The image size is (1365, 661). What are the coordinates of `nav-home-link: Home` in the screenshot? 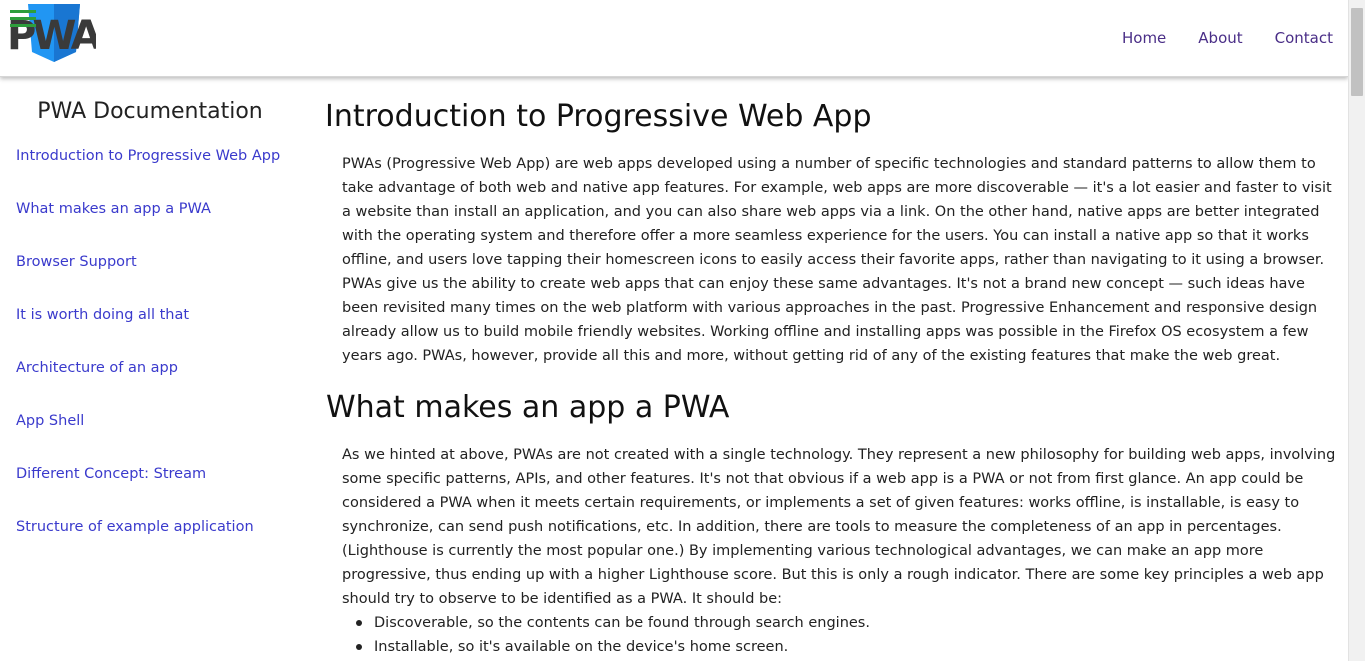 It's located at (1144, 38).